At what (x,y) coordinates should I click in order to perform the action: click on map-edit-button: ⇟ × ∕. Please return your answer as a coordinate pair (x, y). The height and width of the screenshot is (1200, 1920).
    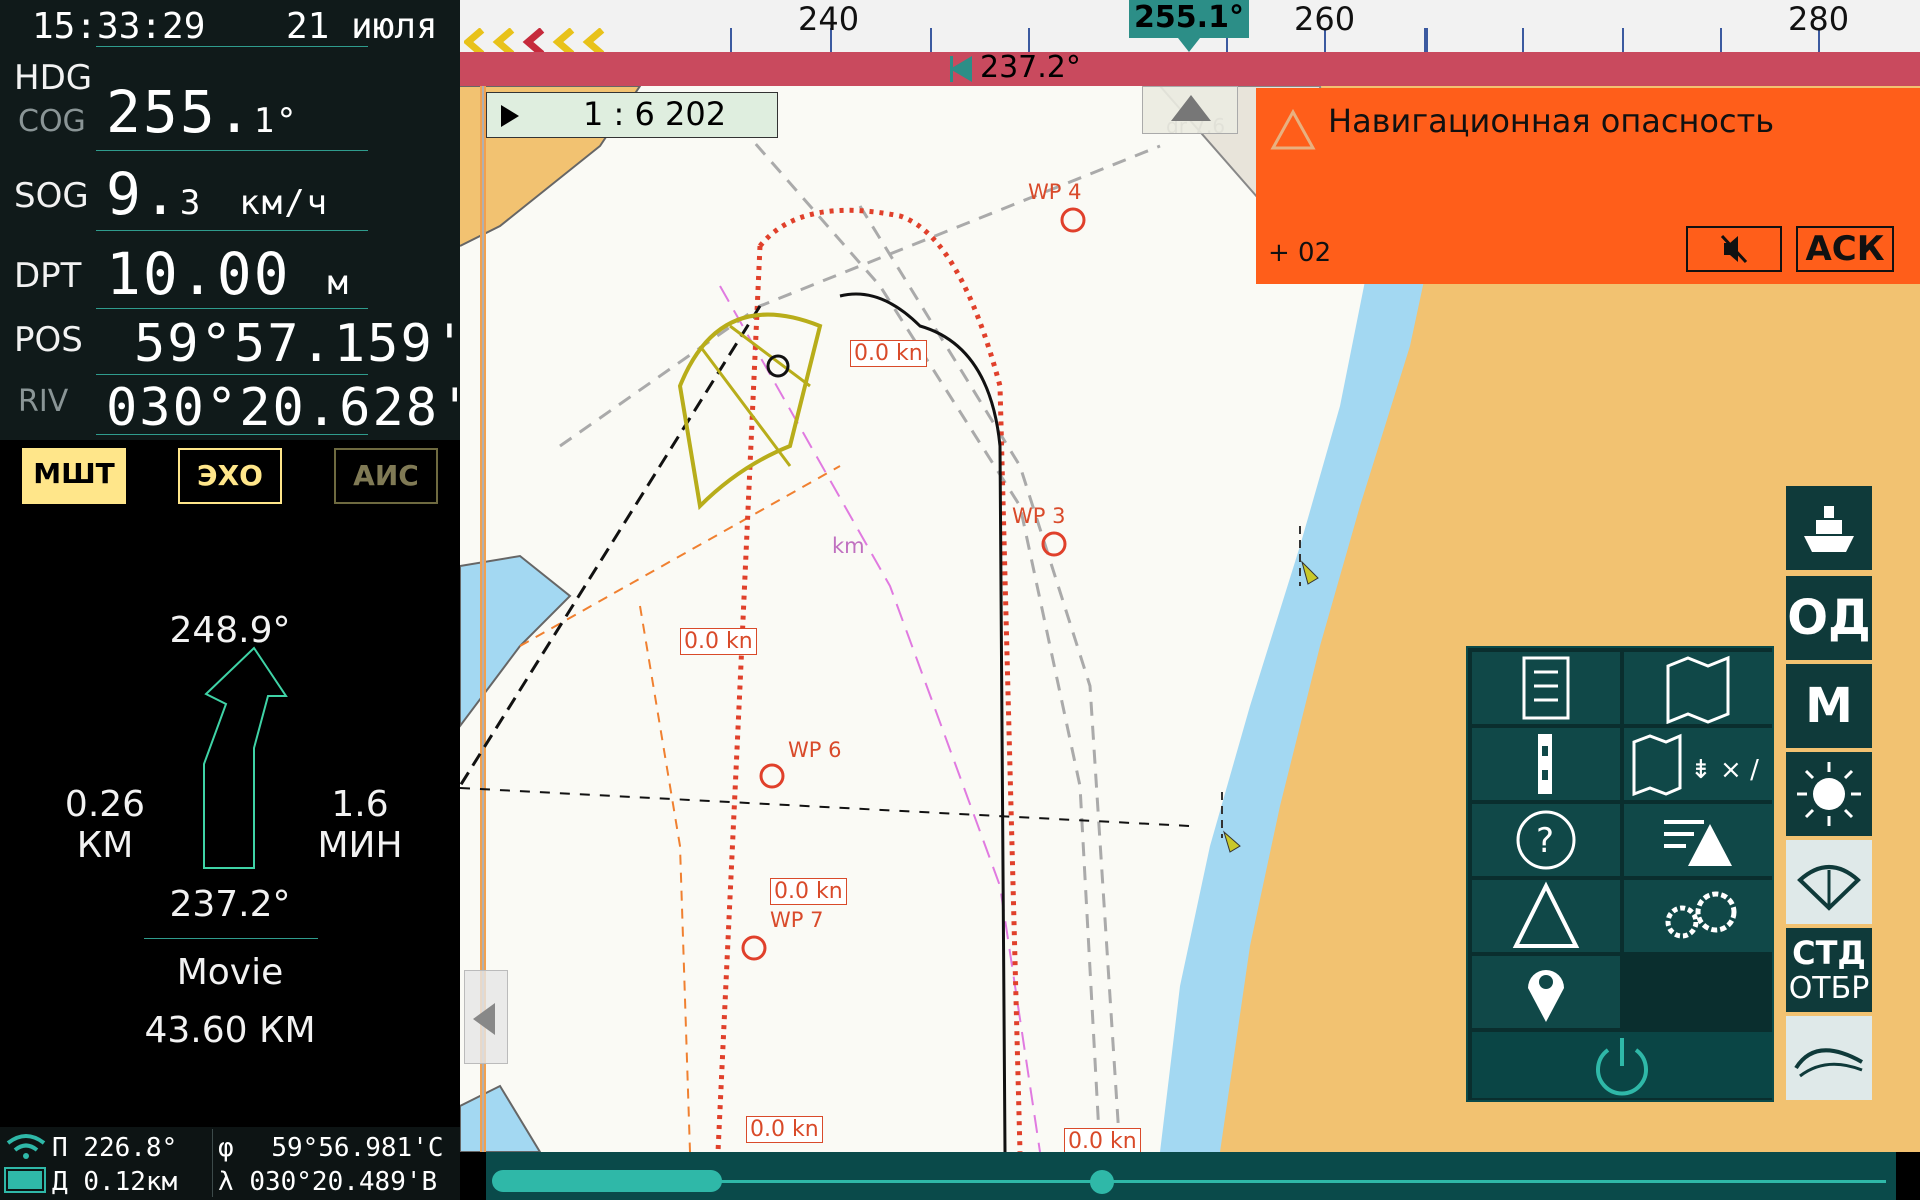
    Looking at the image, I should click on (1698, 764).